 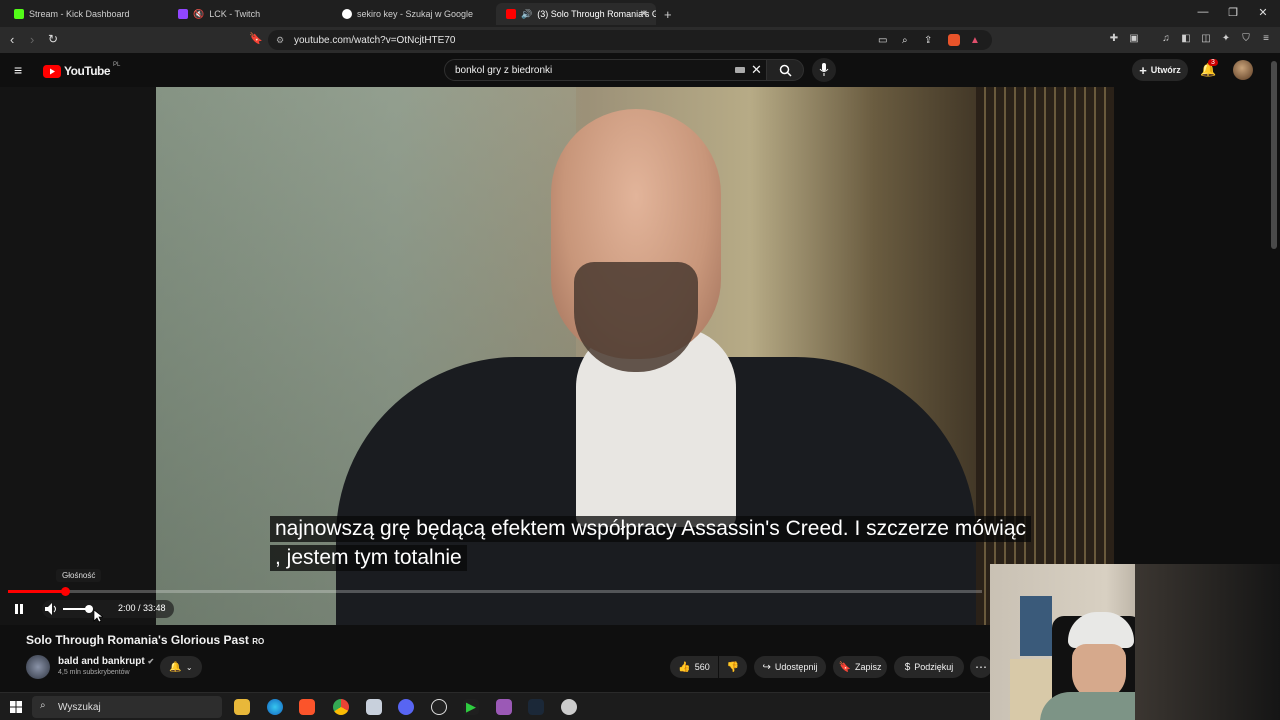 What do you see at coordinates (1274, 155) in the screenshot?
I see `page-scrollbar` at bounding box center [1274, 155].